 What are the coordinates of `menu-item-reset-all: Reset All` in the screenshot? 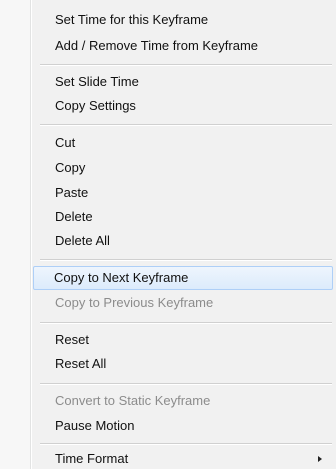 It's located at (184, 364).